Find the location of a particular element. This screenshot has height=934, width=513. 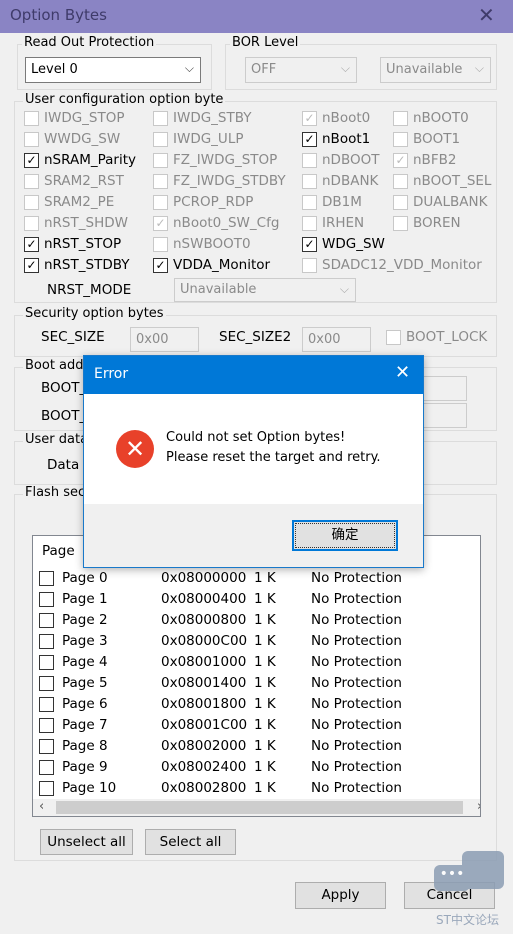

checkbox-dualbank: DUALBANK is located at coordinates (440, 202).